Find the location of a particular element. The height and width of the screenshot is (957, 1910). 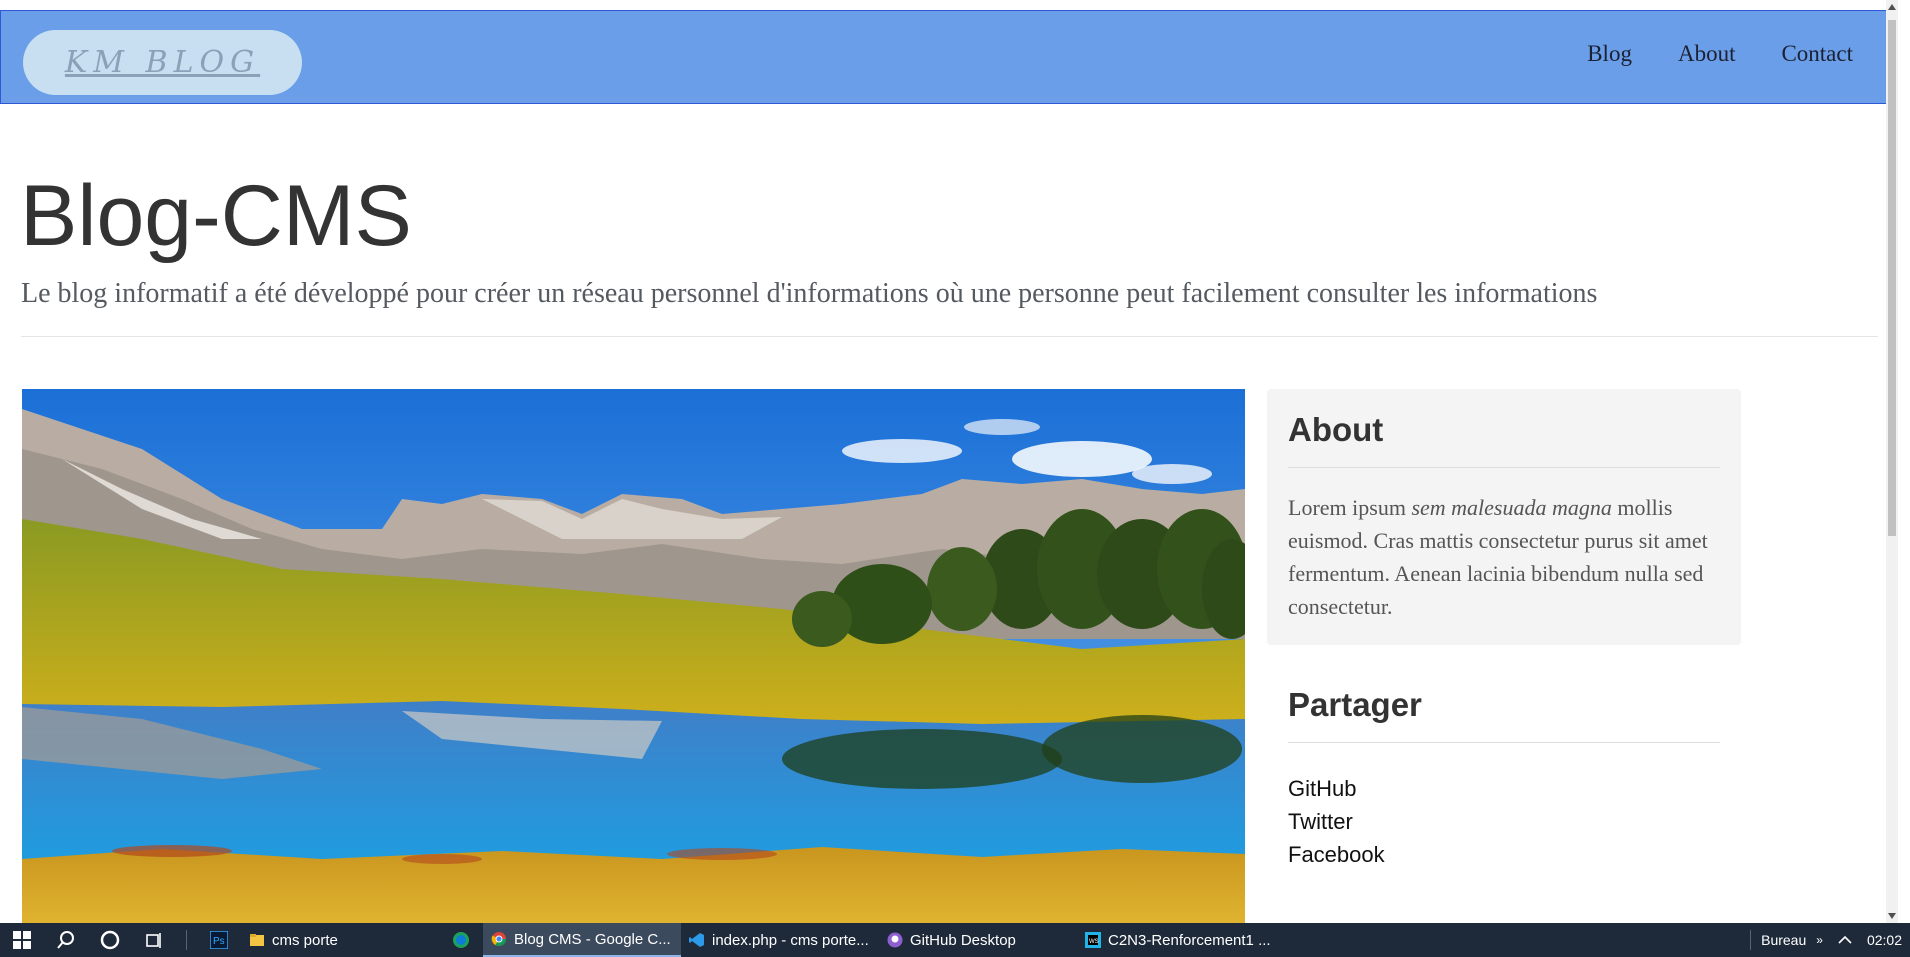

share-list: GitHub Twitter Facebook is located at coordinates (1504, 821).